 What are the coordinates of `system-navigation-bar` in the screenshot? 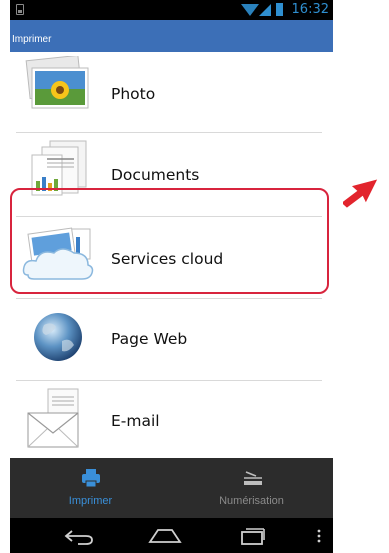 It's located at (171, 535).